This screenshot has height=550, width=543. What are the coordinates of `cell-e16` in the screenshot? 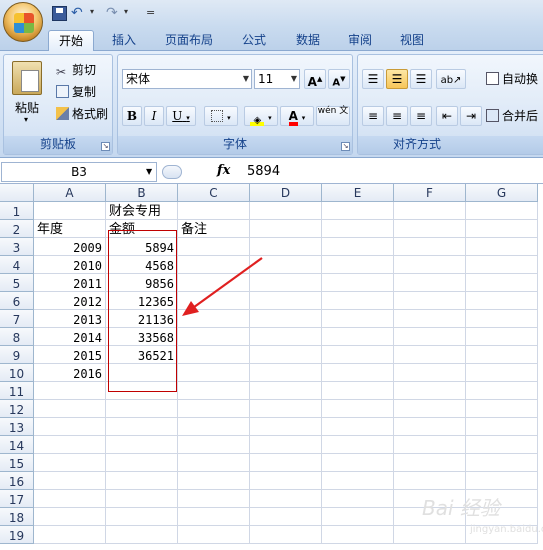 It's located at (358, 481).